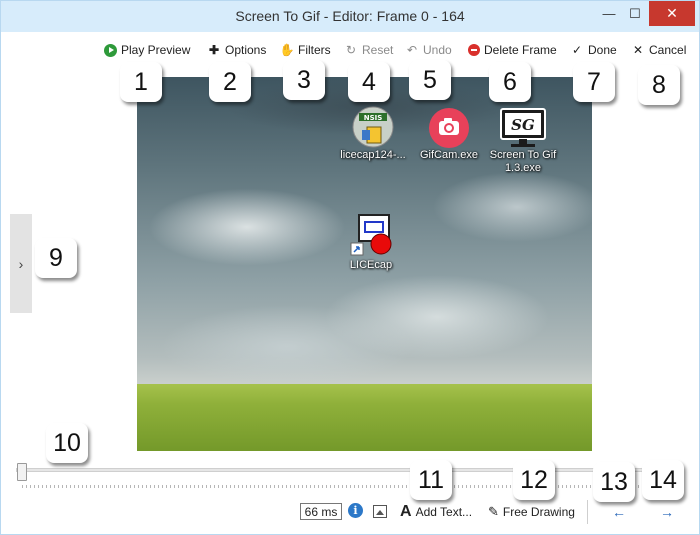  I want to click on callout-badge-7: 7, so click(594, 82).